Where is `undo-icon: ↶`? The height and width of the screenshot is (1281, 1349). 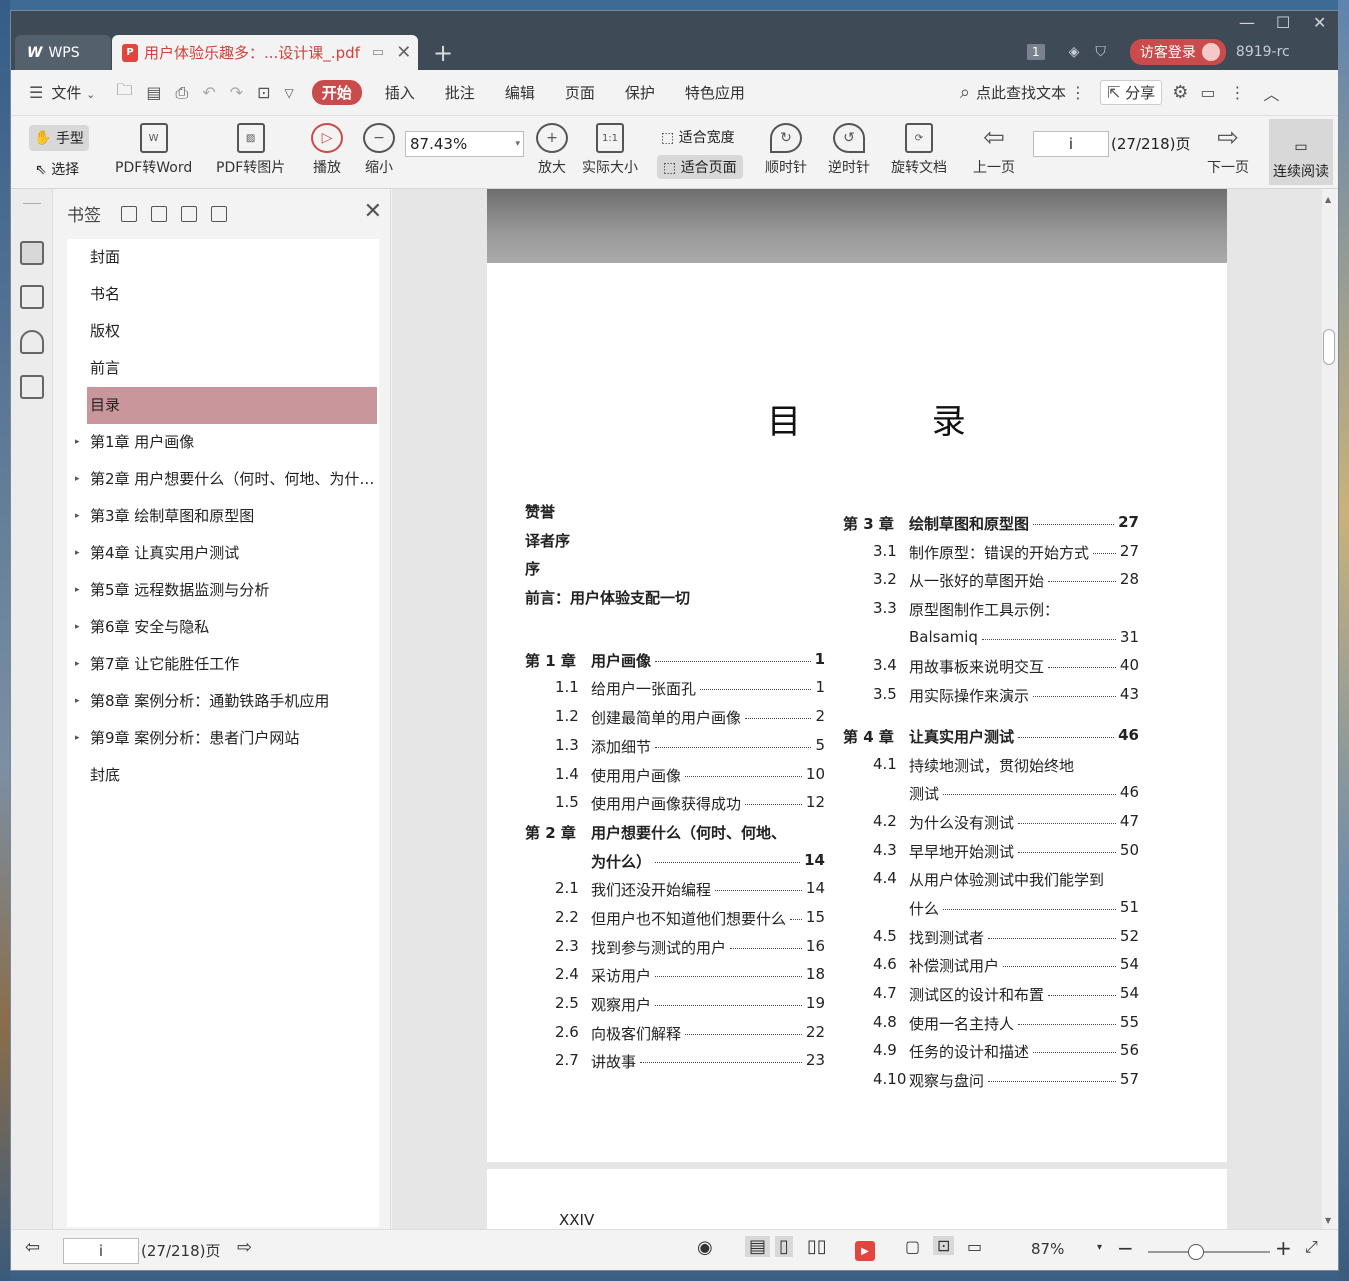 undo-icon: ↶ is located at coordinates (208, 92).